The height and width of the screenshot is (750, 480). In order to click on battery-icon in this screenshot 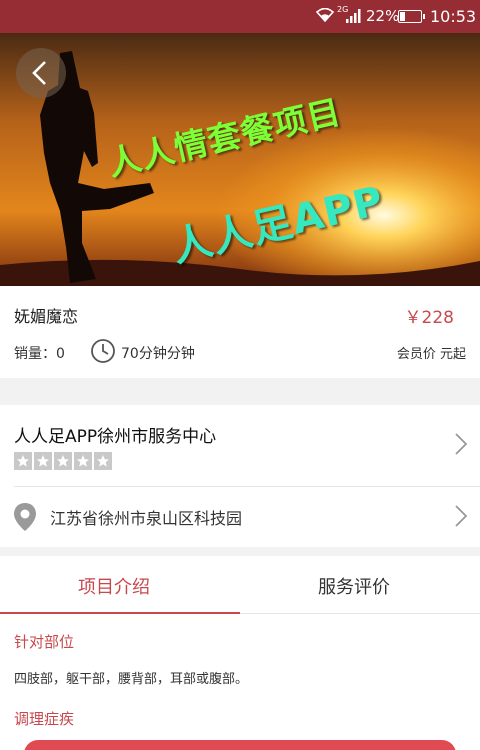, I will do `click(411, 16)`.